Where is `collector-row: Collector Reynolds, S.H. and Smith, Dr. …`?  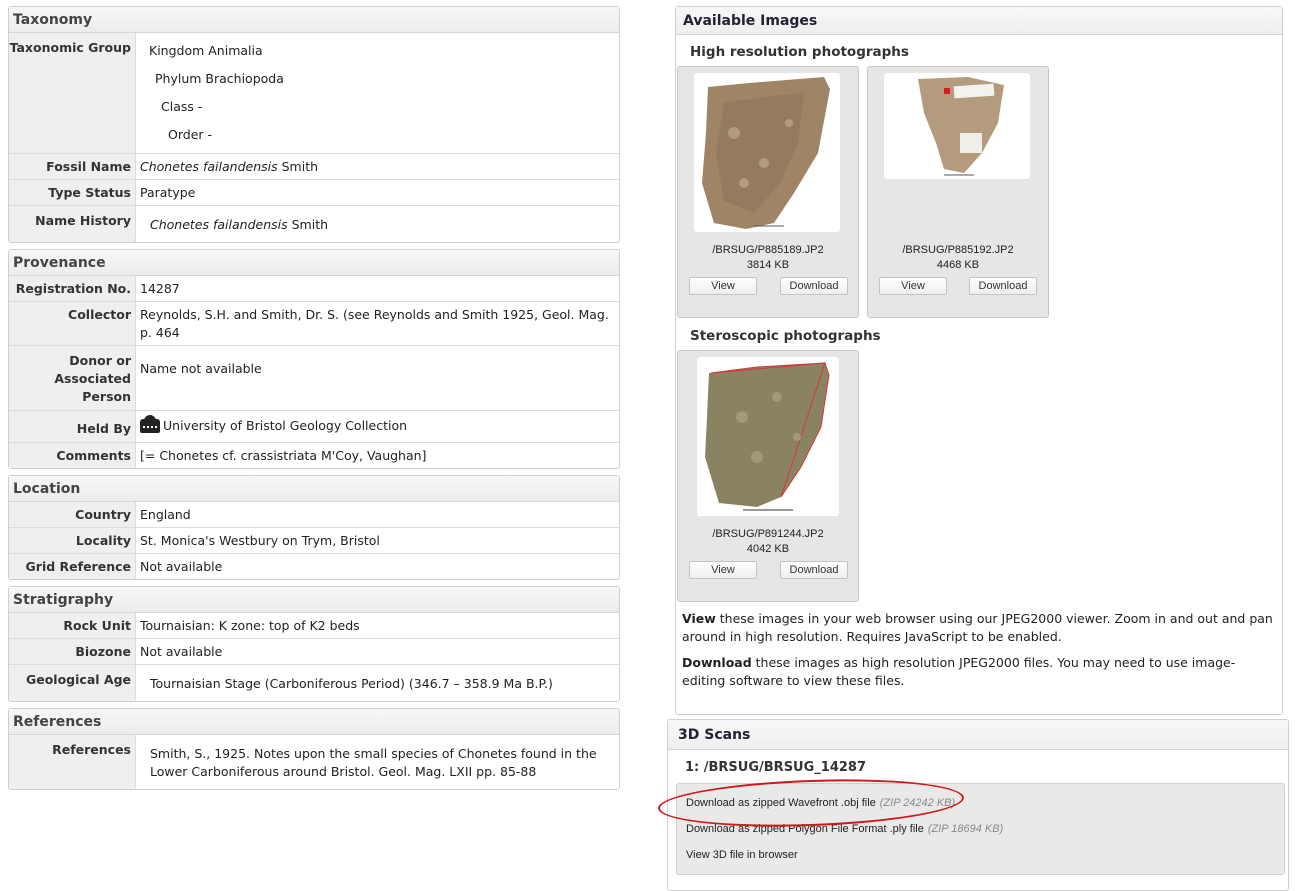 collector-row: Collector Reynolds, S.H. and Smith, Dr. … is located at coordinates (314, 323).